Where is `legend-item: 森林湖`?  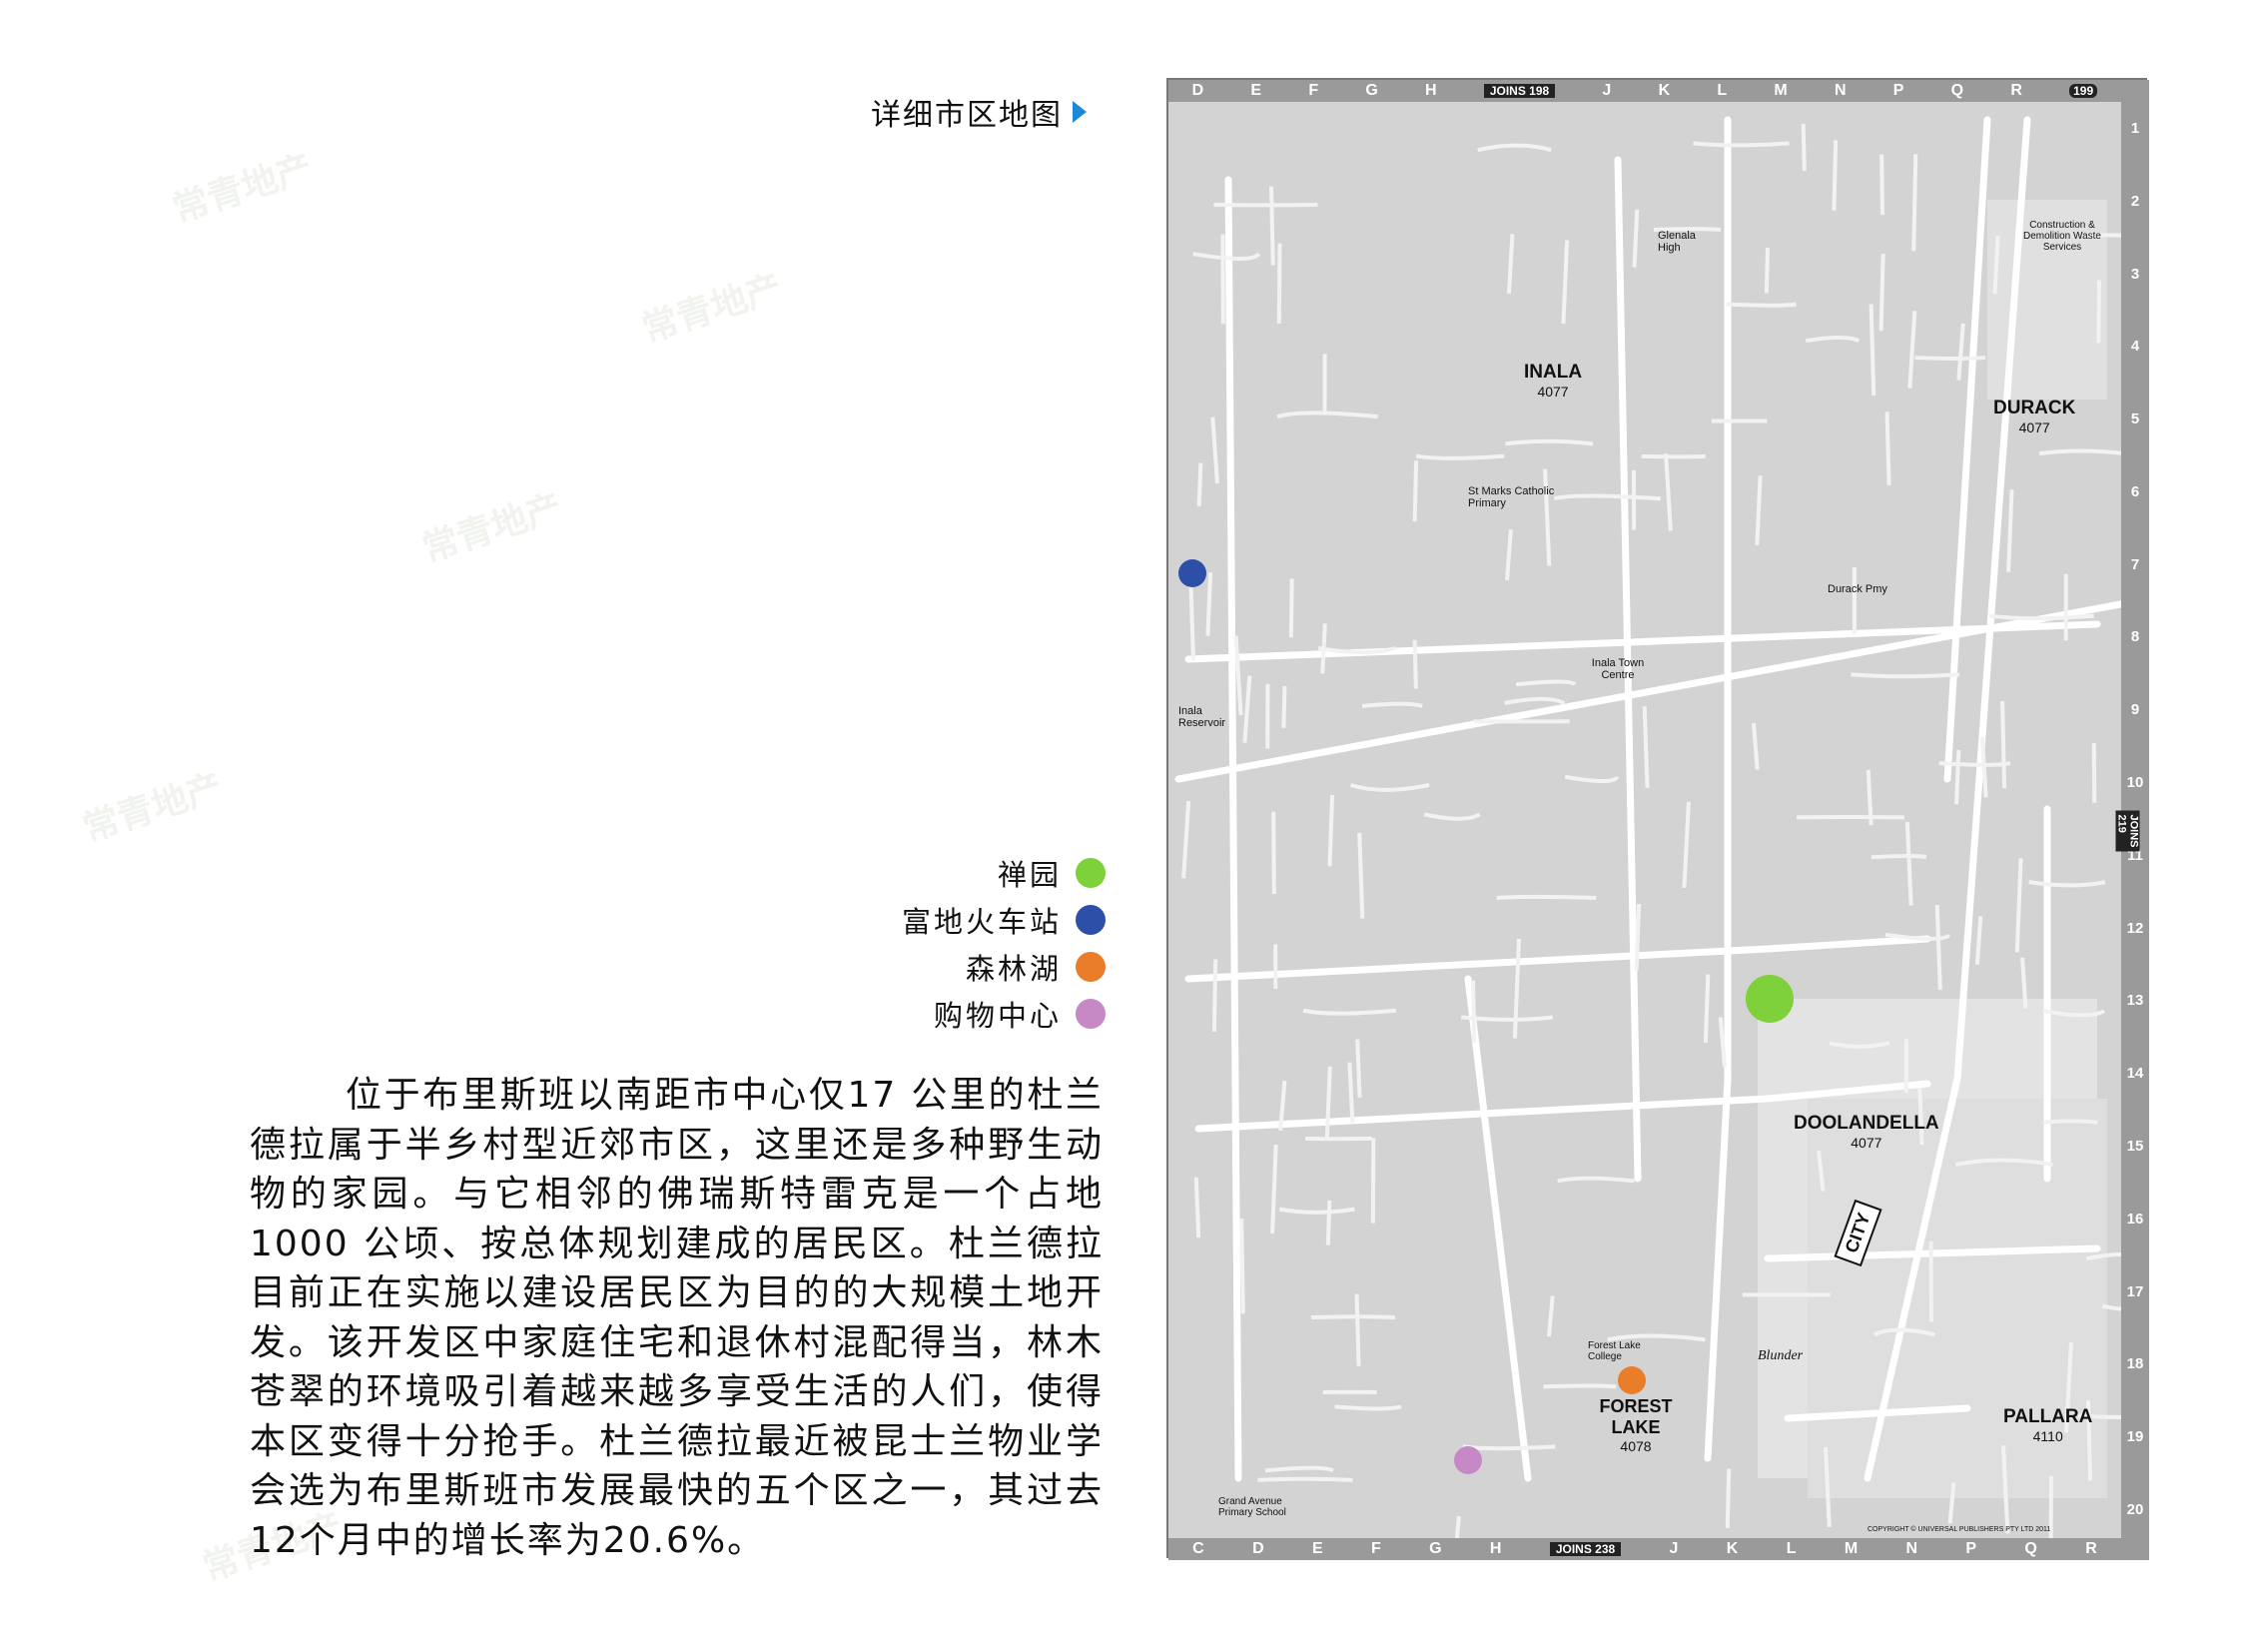 legend-item: 森林湖 is located at coordinates (1004, 966).